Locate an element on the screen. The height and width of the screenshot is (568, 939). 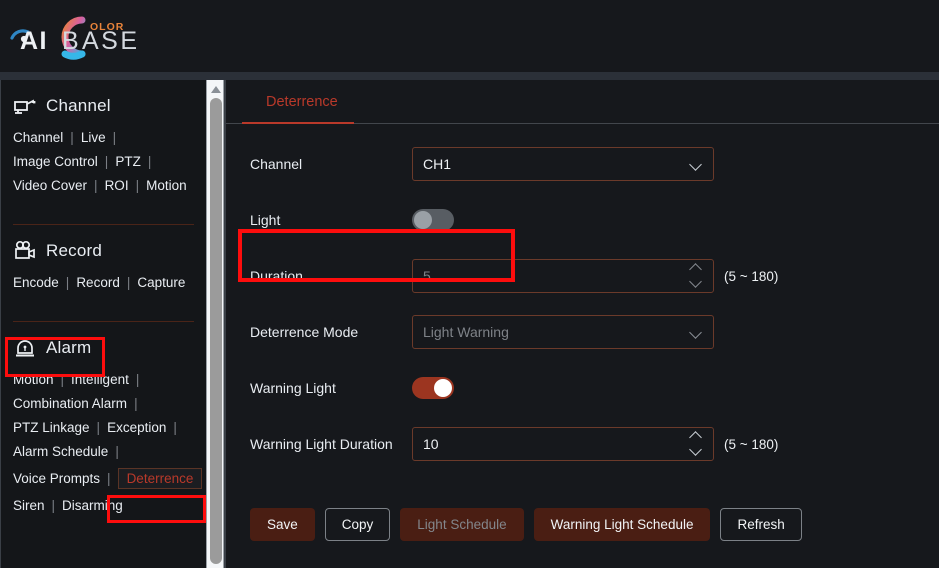
warning-light-duration-input-wrapper: 10 is located at coordinates (563, 444).